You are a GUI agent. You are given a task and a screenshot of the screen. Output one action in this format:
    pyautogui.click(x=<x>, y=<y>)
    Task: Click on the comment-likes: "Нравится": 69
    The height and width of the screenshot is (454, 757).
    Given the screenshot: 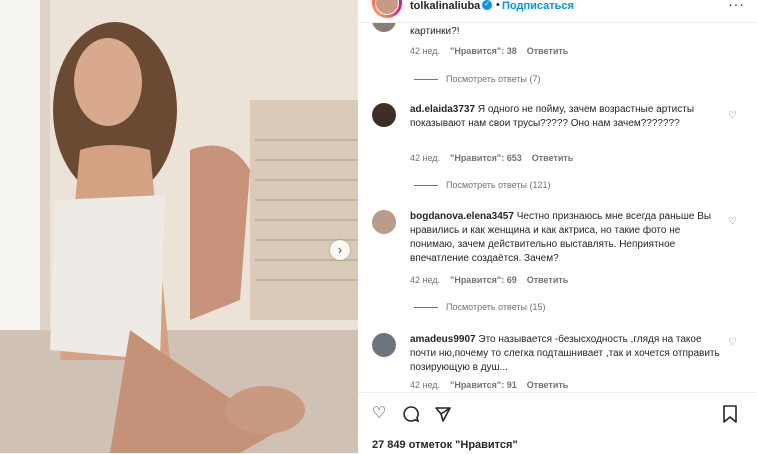 What is the action you would take?
    pyautogui.click(x=483, y=280)
    